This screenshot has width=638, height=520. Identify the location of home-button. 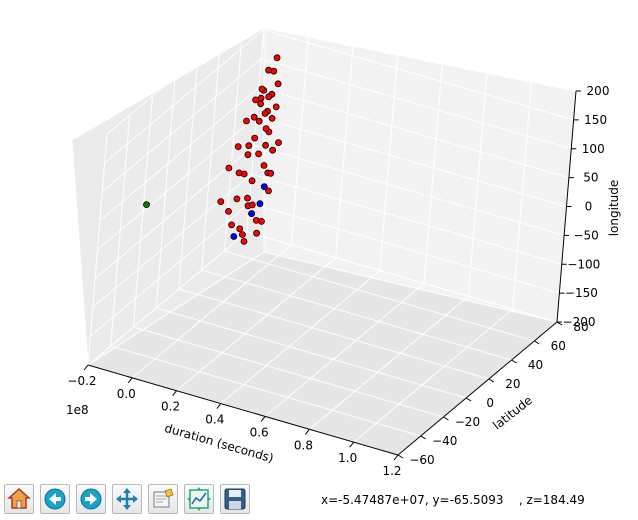
(19, 499).